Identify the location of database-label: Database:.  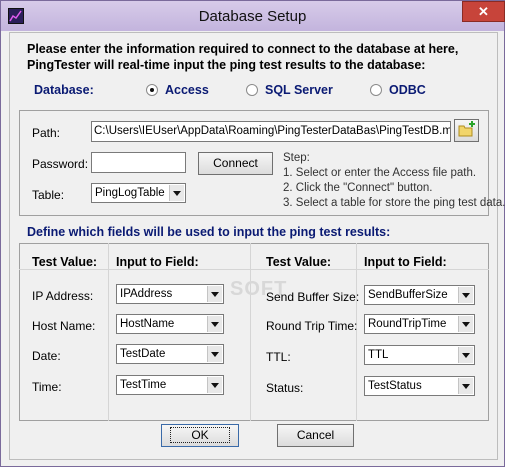
(64, 90).